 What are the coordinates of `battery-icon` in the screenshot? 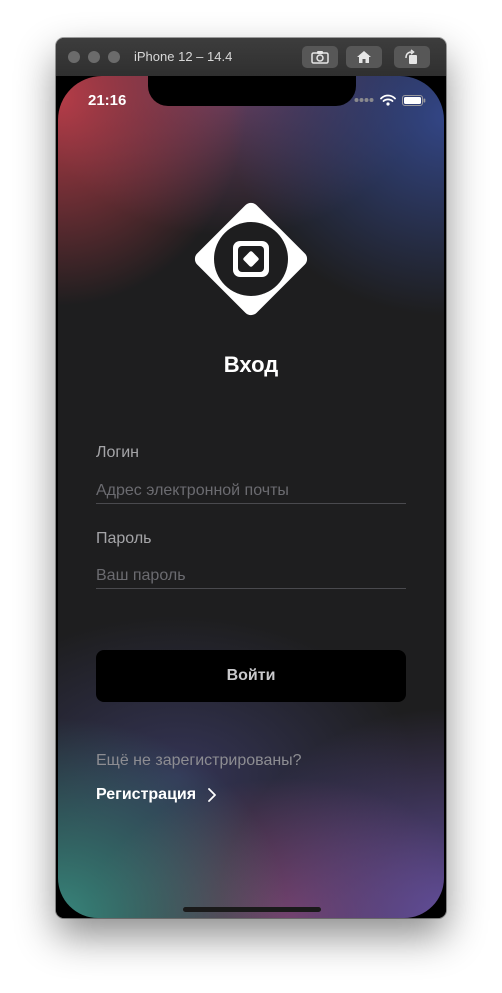 It's located at (414, 100).